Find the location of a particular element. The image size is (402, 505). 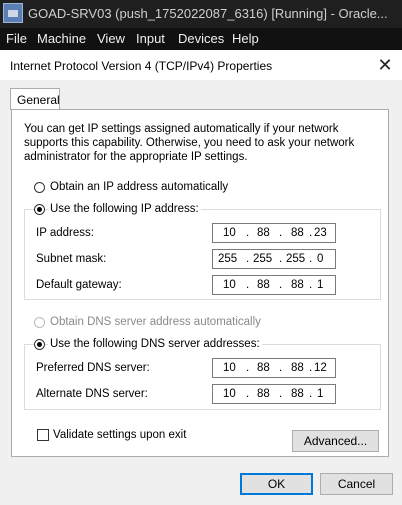

radio-obtain-dns-auto-label: Obtain DNS server address automatically is located at coordinates (155, 322).